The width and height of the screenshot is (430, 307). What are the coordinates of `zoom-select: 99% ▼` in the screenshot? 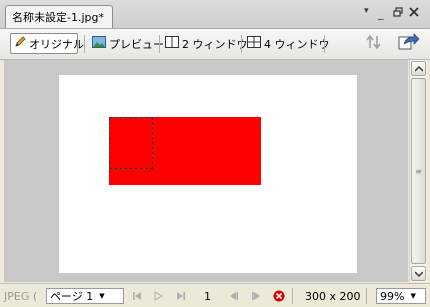 It's located at (401, 296).